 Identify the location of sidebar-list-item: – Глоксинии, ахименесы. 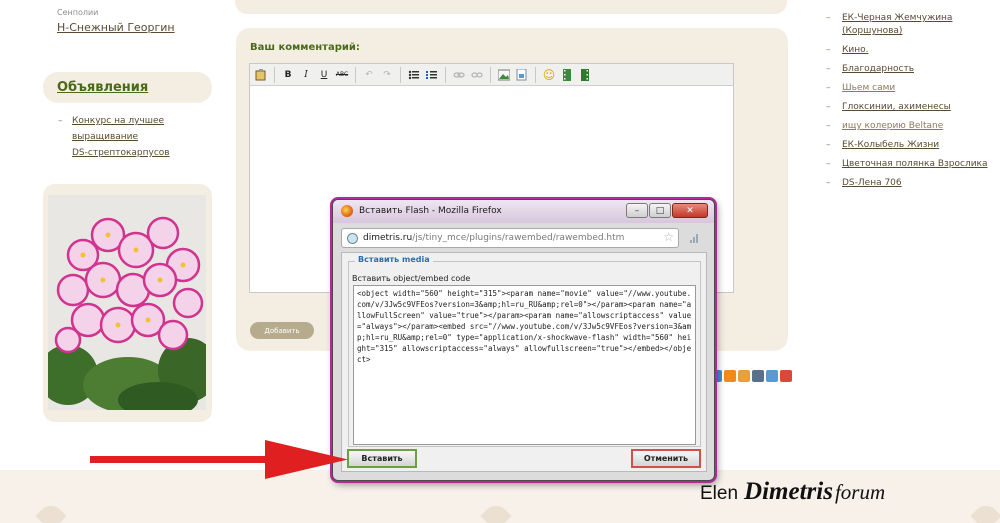
(913, 107).